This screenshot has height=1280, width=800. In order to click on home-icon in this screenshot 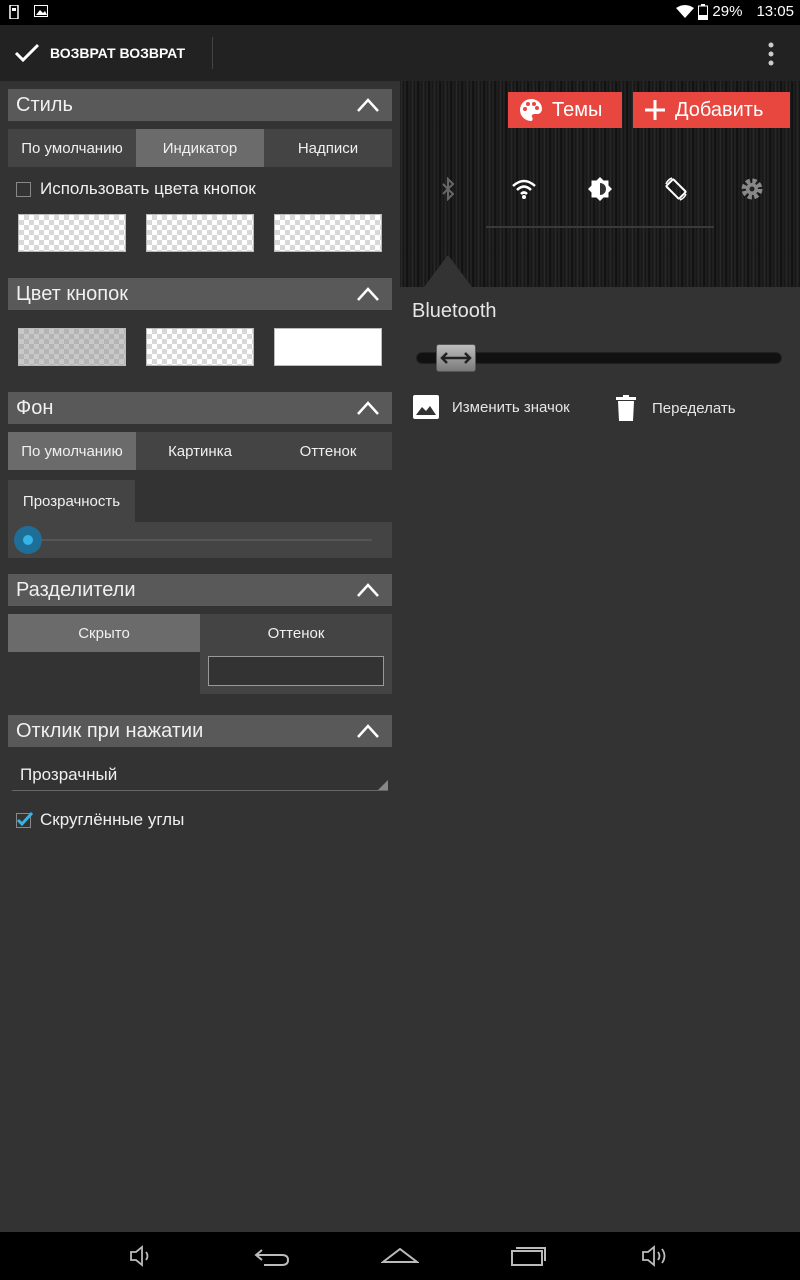, I will do `click(400, 1256)`.